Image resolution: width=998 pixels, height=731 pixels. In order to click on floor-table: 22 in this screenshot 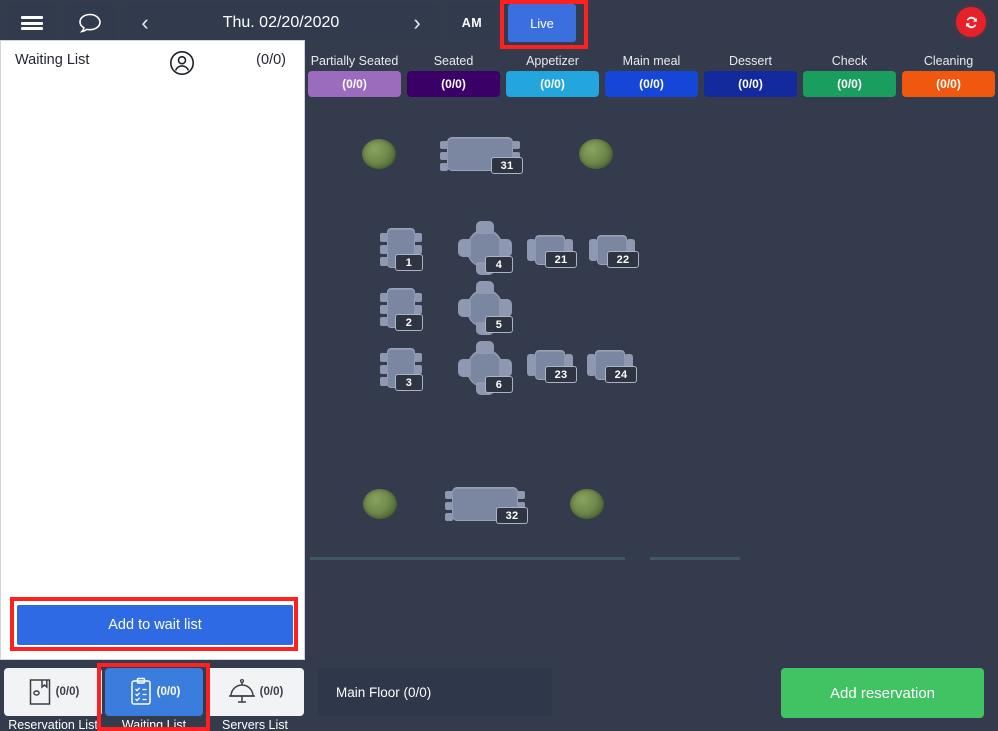, I will do `click(614, 251)`.